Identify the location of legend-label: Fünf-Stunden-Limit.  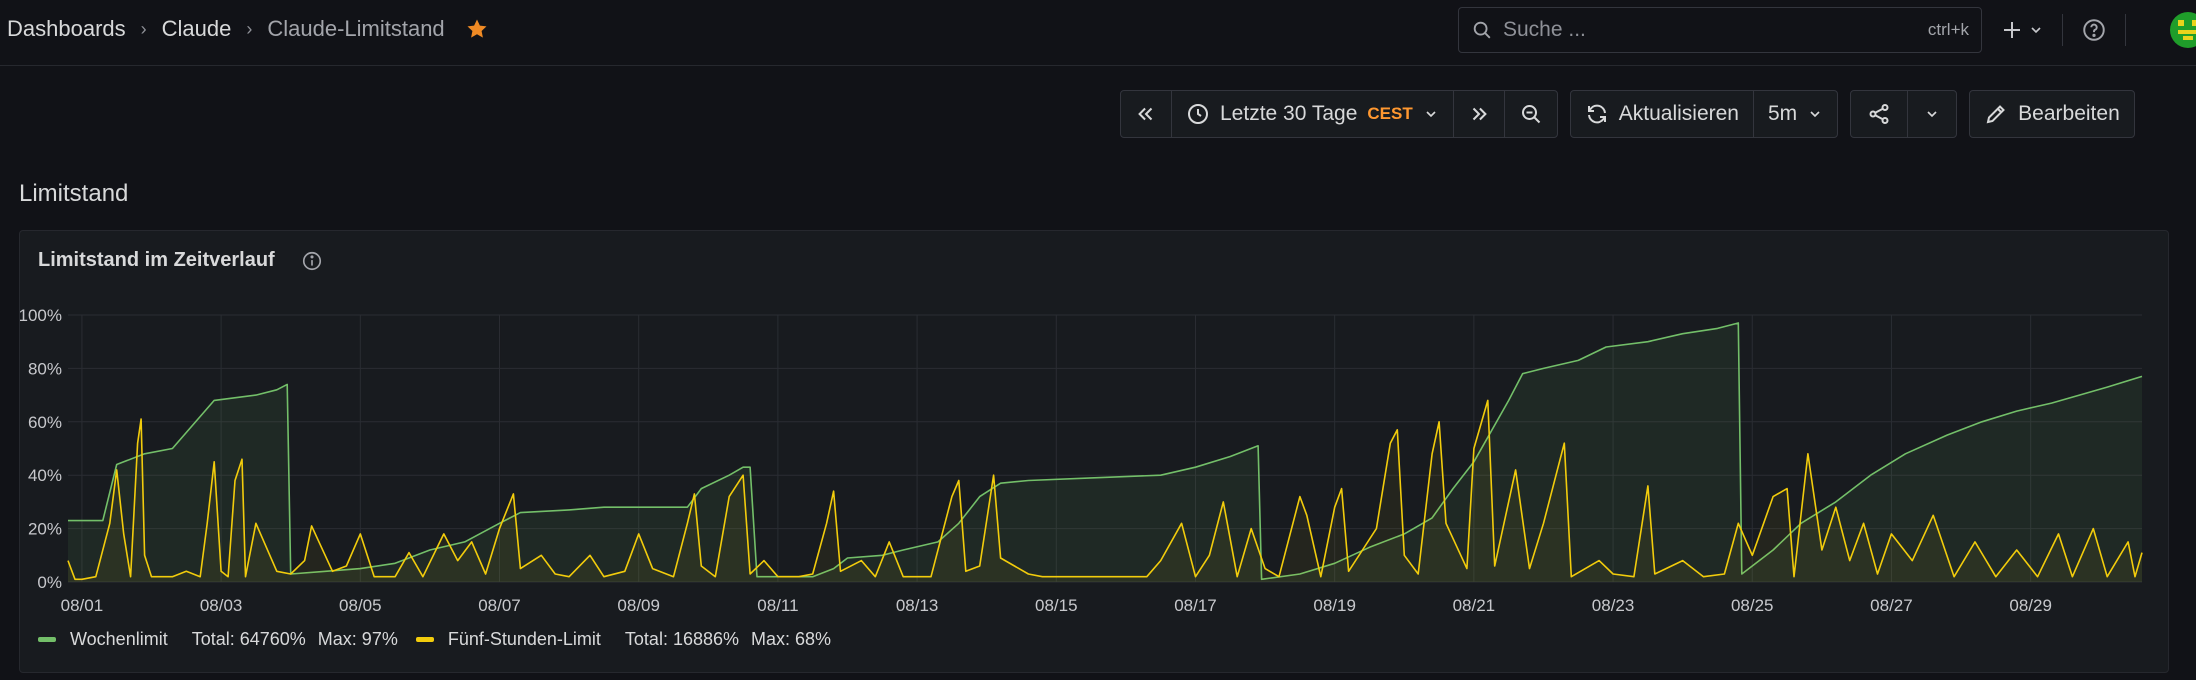
(524, 639).